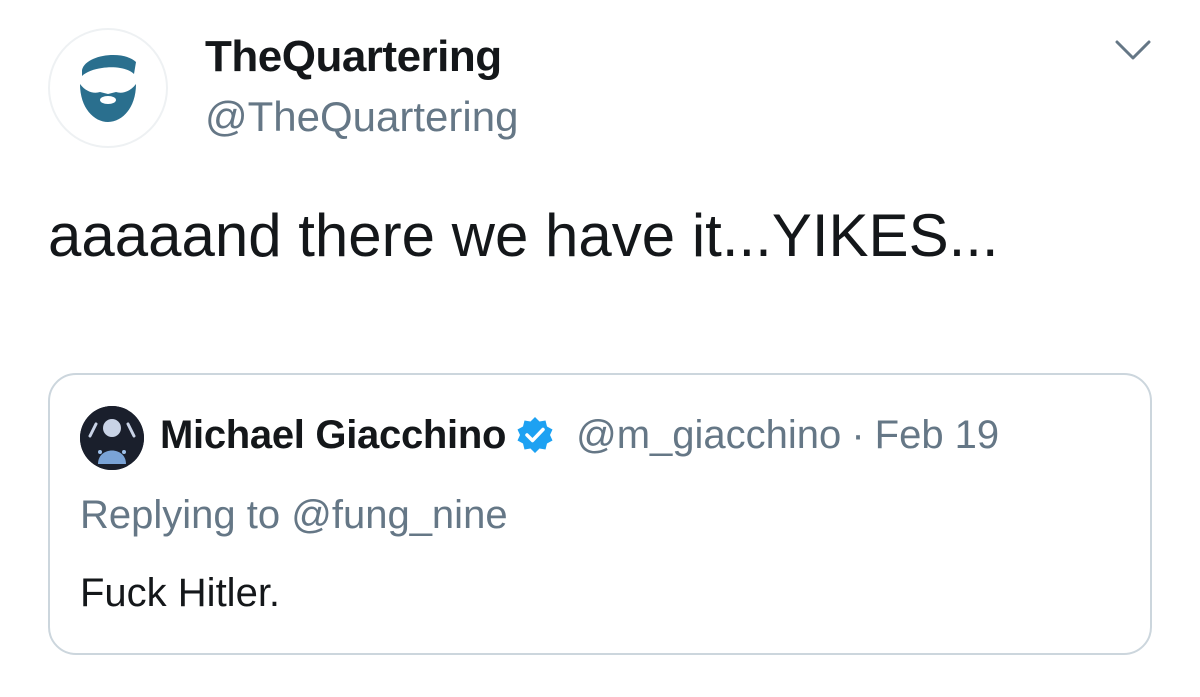 This screenshot has height=697, width=1200. Describe the element at coordinates (937, 435) in the screenshot. I see `quoted-date: Feb 19` at that location.